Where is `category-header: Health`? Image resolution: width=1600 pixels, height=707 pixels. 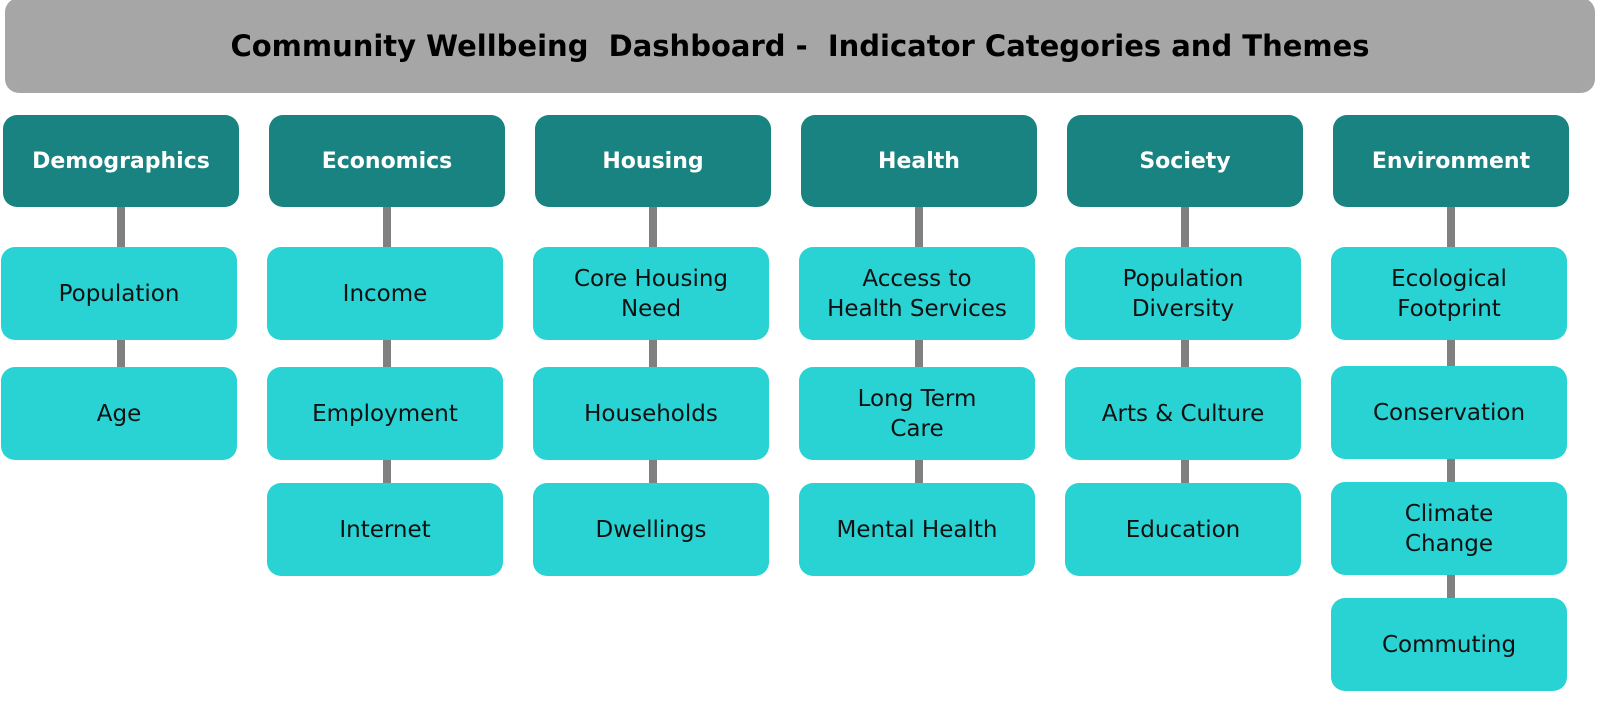 category-header: Health is located at coordinates (919, 161).